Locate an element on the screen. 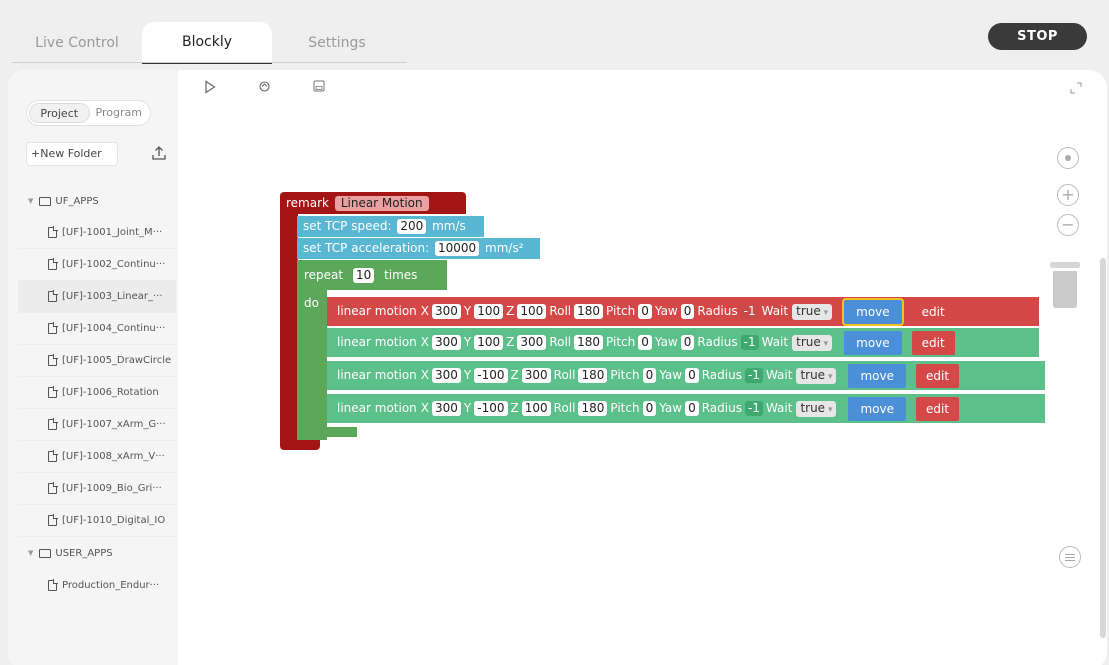  expand-icon is located at coordinates (1076, 88).